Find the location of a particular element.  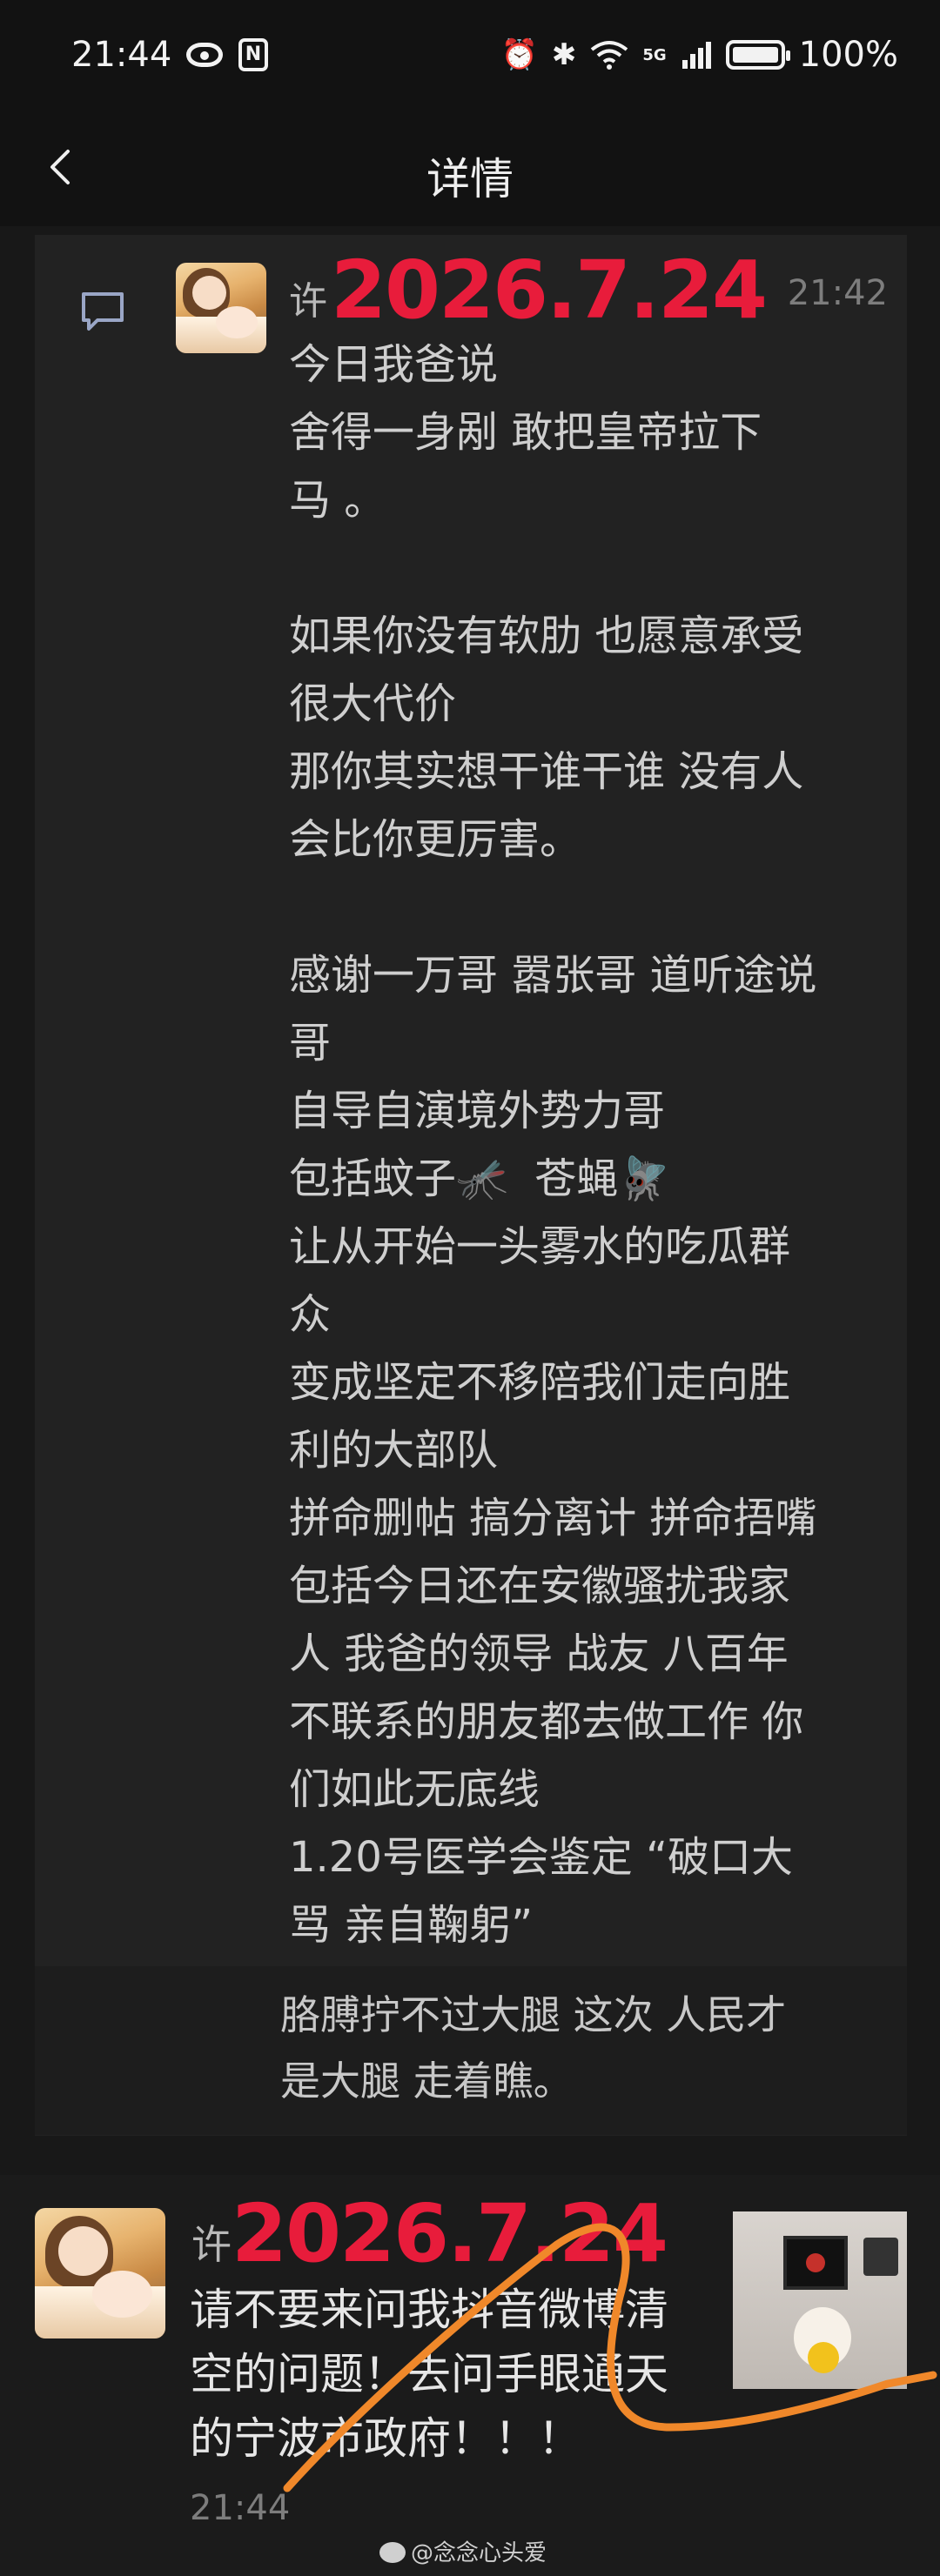

status-right-icons: ⏰ ✱ 5G 100% is located at coordinates (699, 55).